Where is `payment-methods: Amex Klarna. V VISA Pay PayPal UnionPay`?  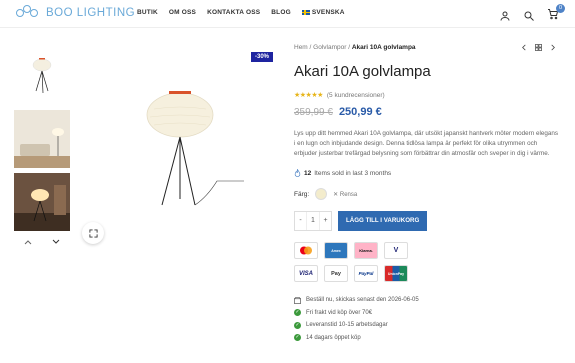
payment-methods: Amex Klarna. V VISA Pay PayPal UnionPay is located at coordinates (429, 262).